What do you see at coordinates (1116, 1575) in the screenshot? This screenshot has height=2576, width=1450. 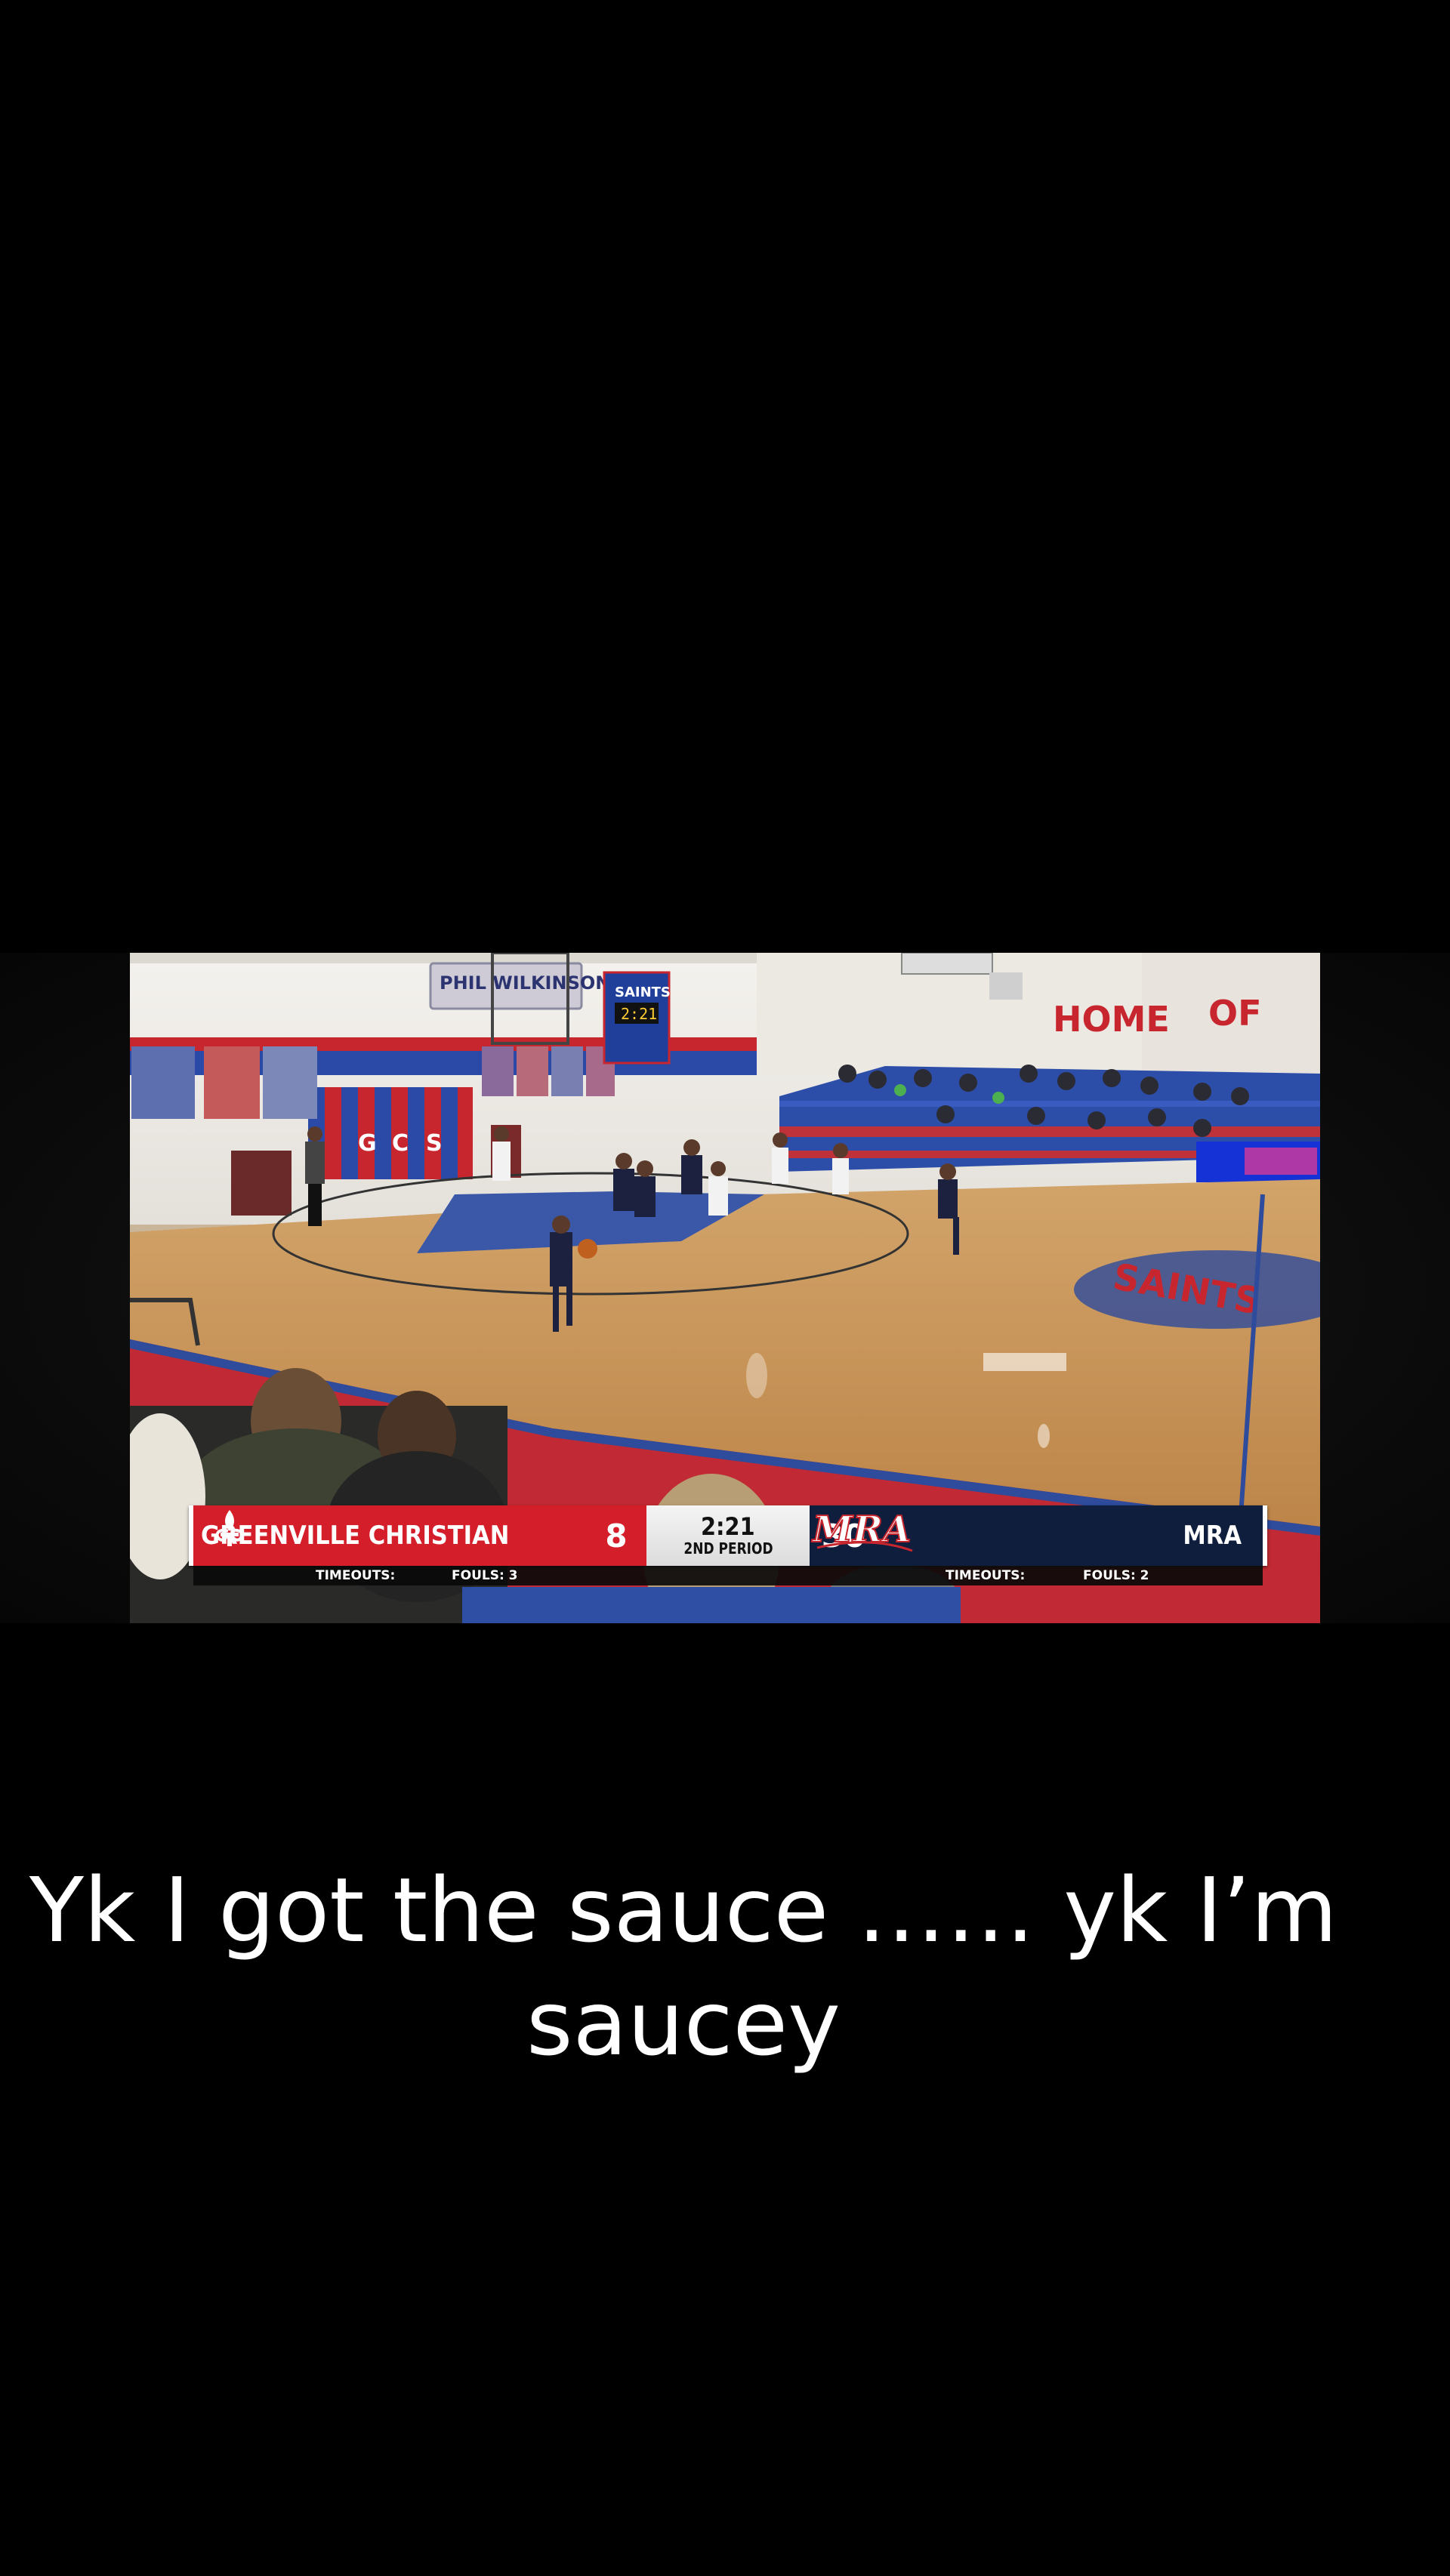 I see `away-fouls-label: FOULS: 2` at bounding box center [1116, 1575].